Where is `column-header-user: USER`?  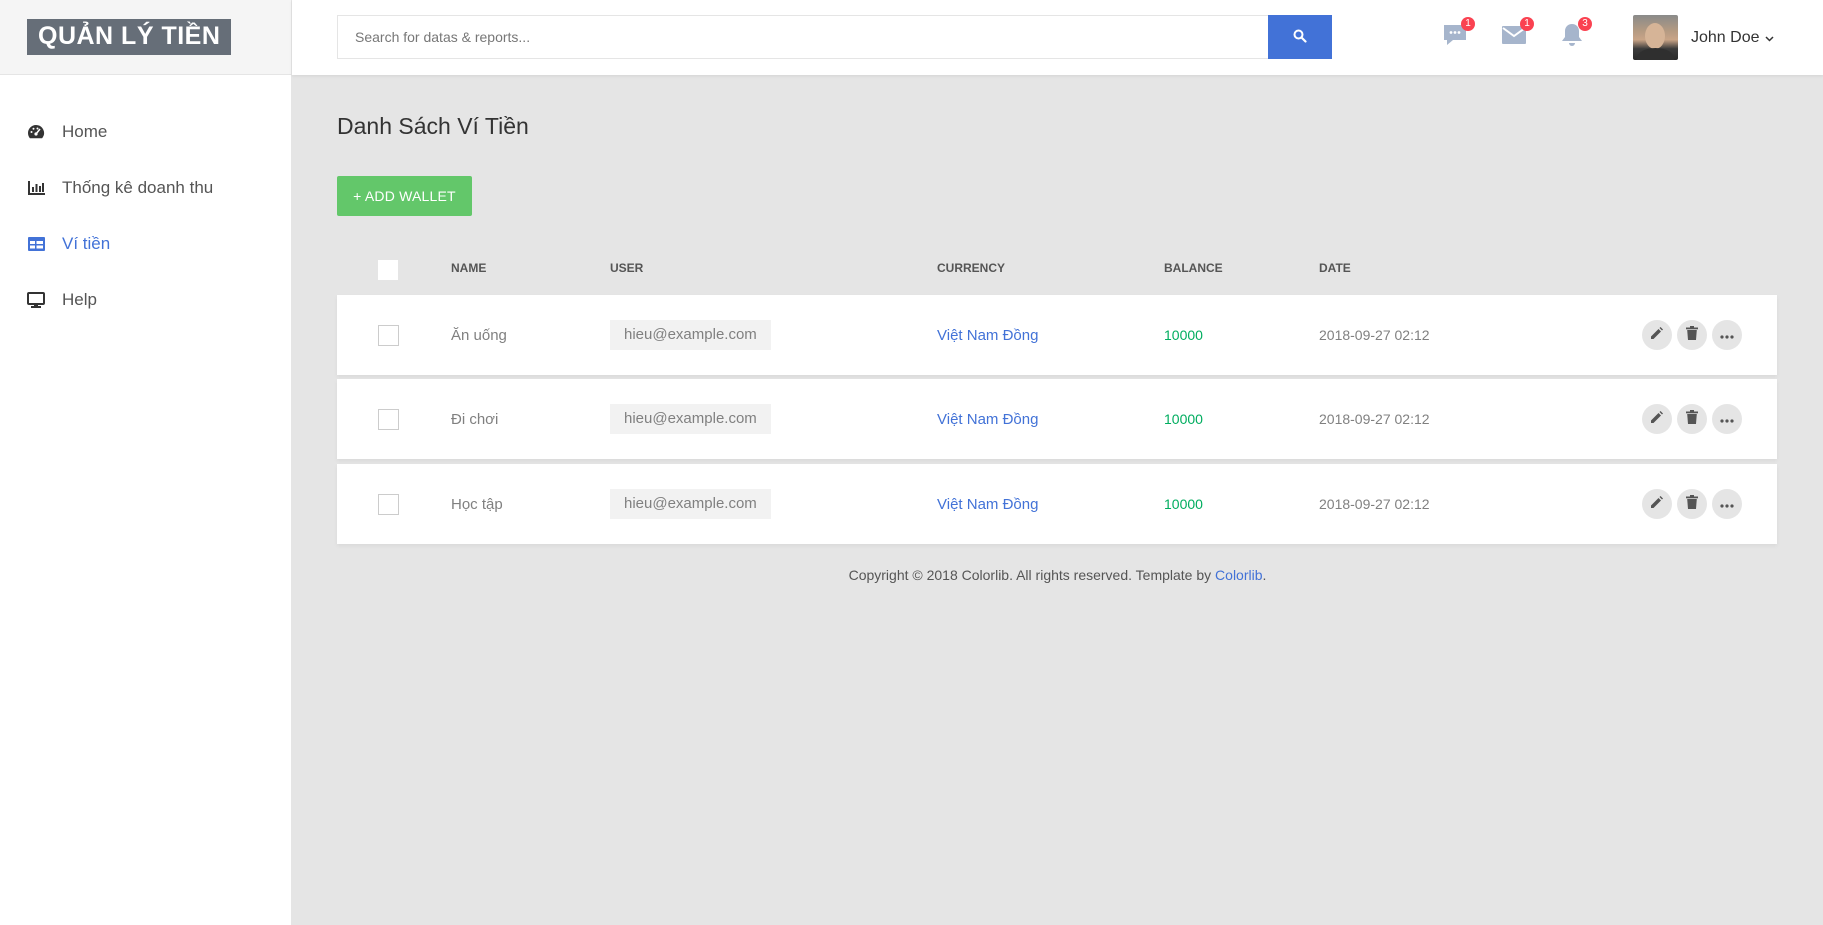
column-header-user: USER is located at coordinates (627, 268).